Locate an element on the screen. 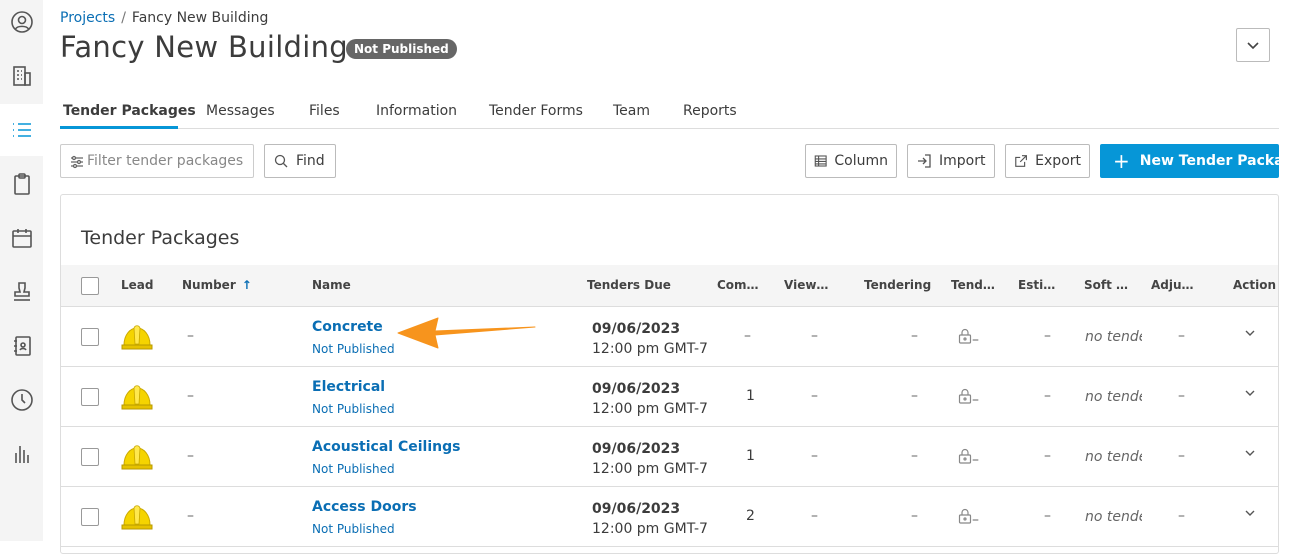 The width and height of the screenshot is (1293, 554). bar-chart-icon is located at coordinates (21, 454).